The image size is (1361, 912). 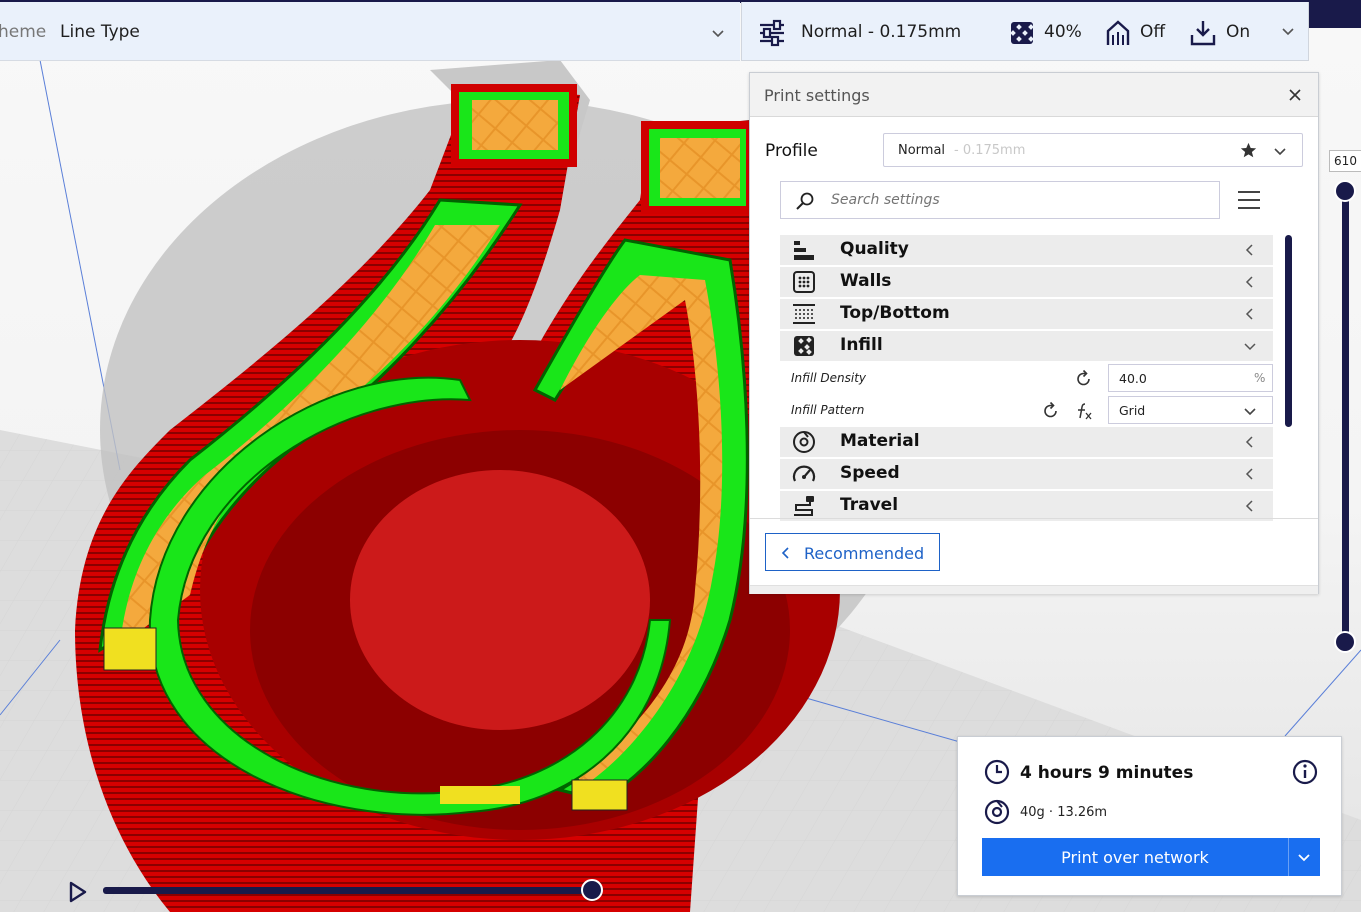 I want to click on clock-icon, so click(x=997, y=772).